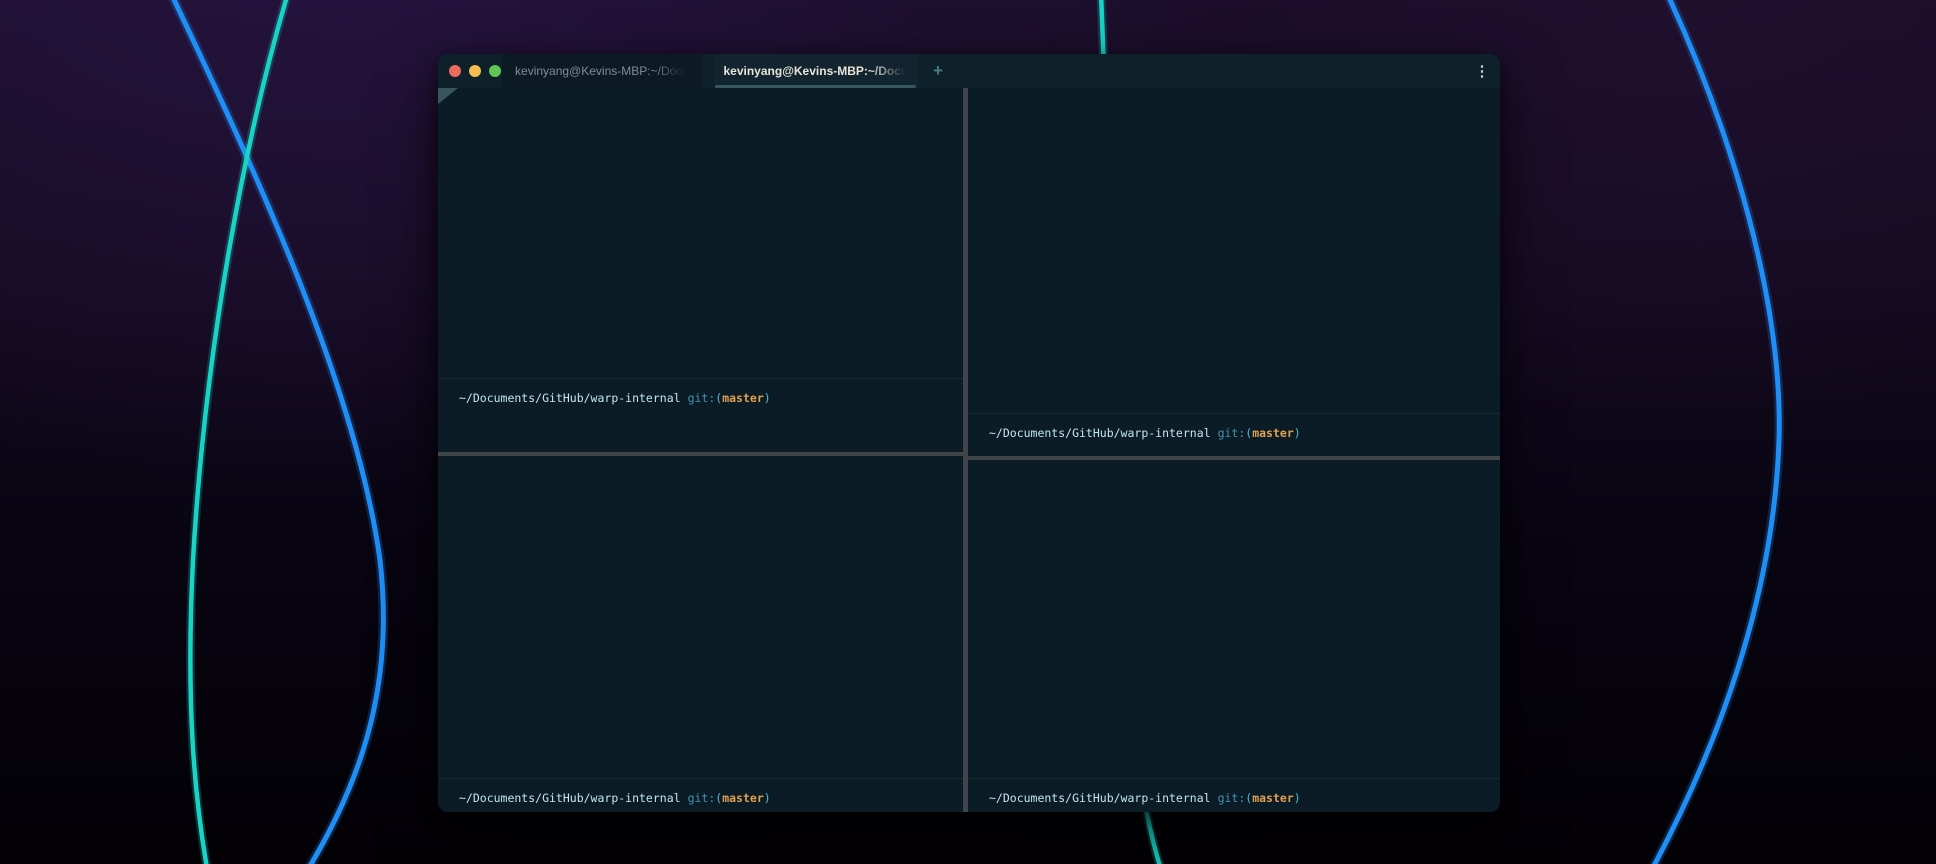 This screenshot has width=1936, height=864. I want to click on plus-icon: +, so click(938, 70).